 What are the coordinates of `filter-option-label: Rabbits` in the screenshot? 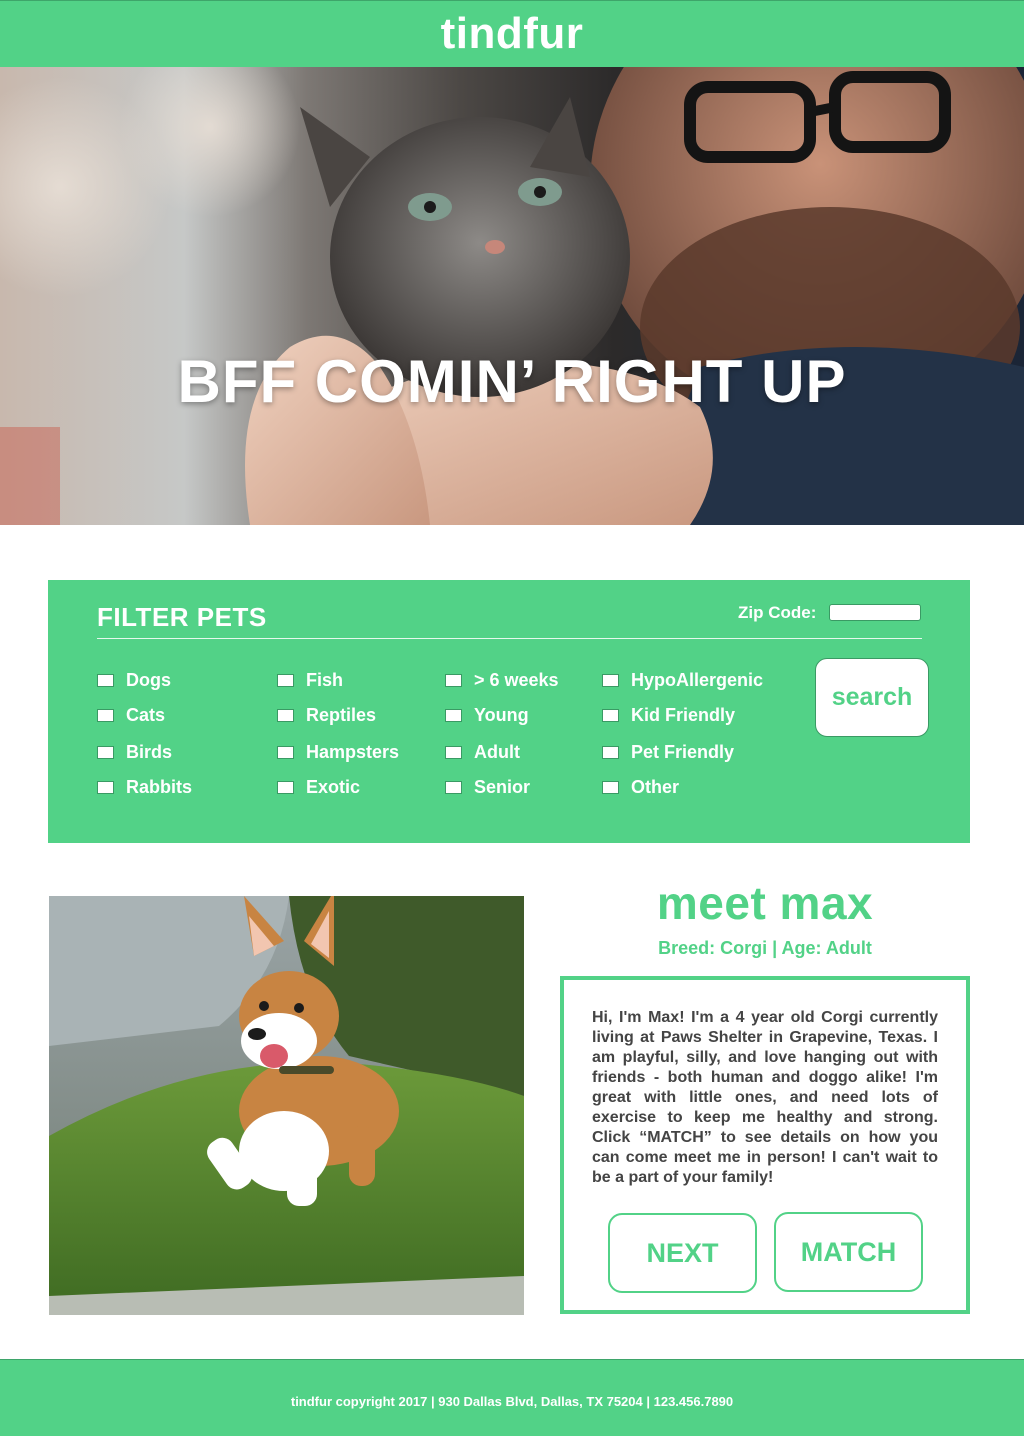 It's located at (159, 786).